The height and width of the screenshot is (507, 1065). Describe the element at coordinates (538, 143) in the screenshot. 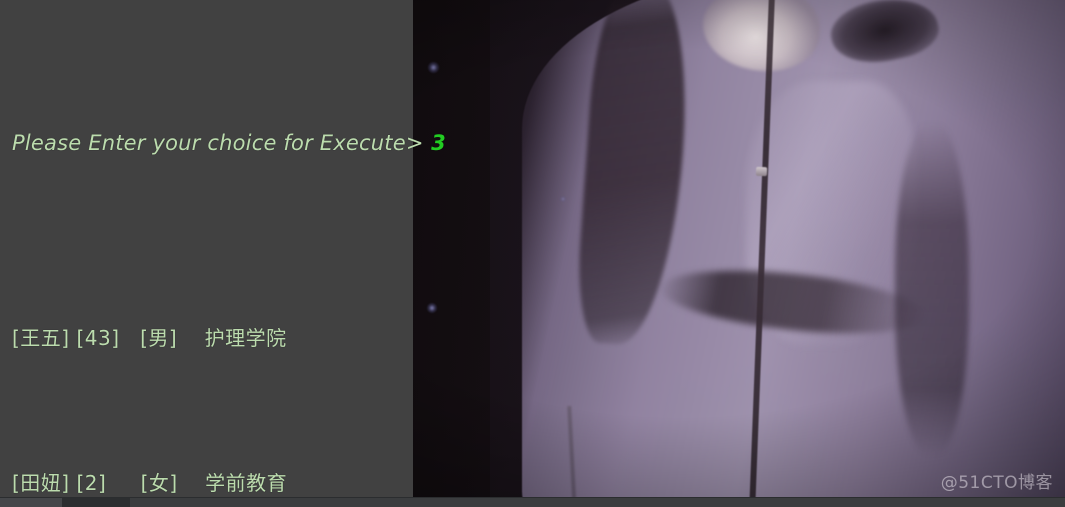

I see `console-line-prompt-answered: Please Enter your choice for Execute> 3` at that location.